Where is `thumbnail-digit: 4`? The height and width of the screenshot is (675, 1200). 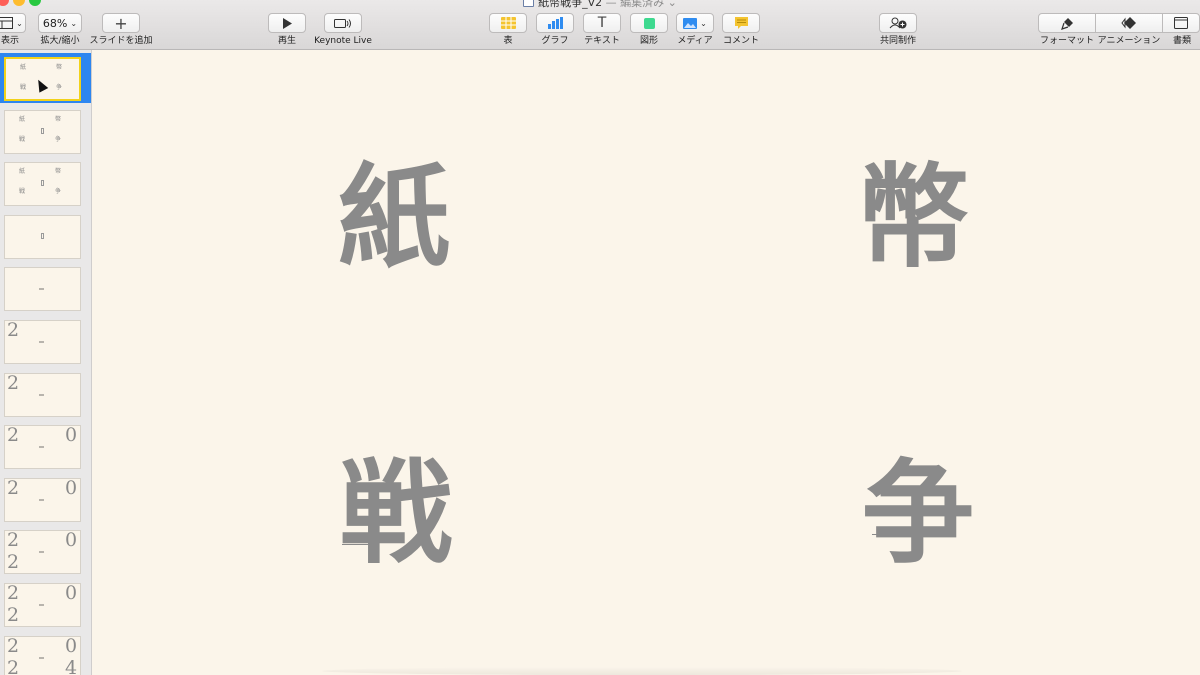
thumbnail-digit: 4 is located at coordinates (71, 665).